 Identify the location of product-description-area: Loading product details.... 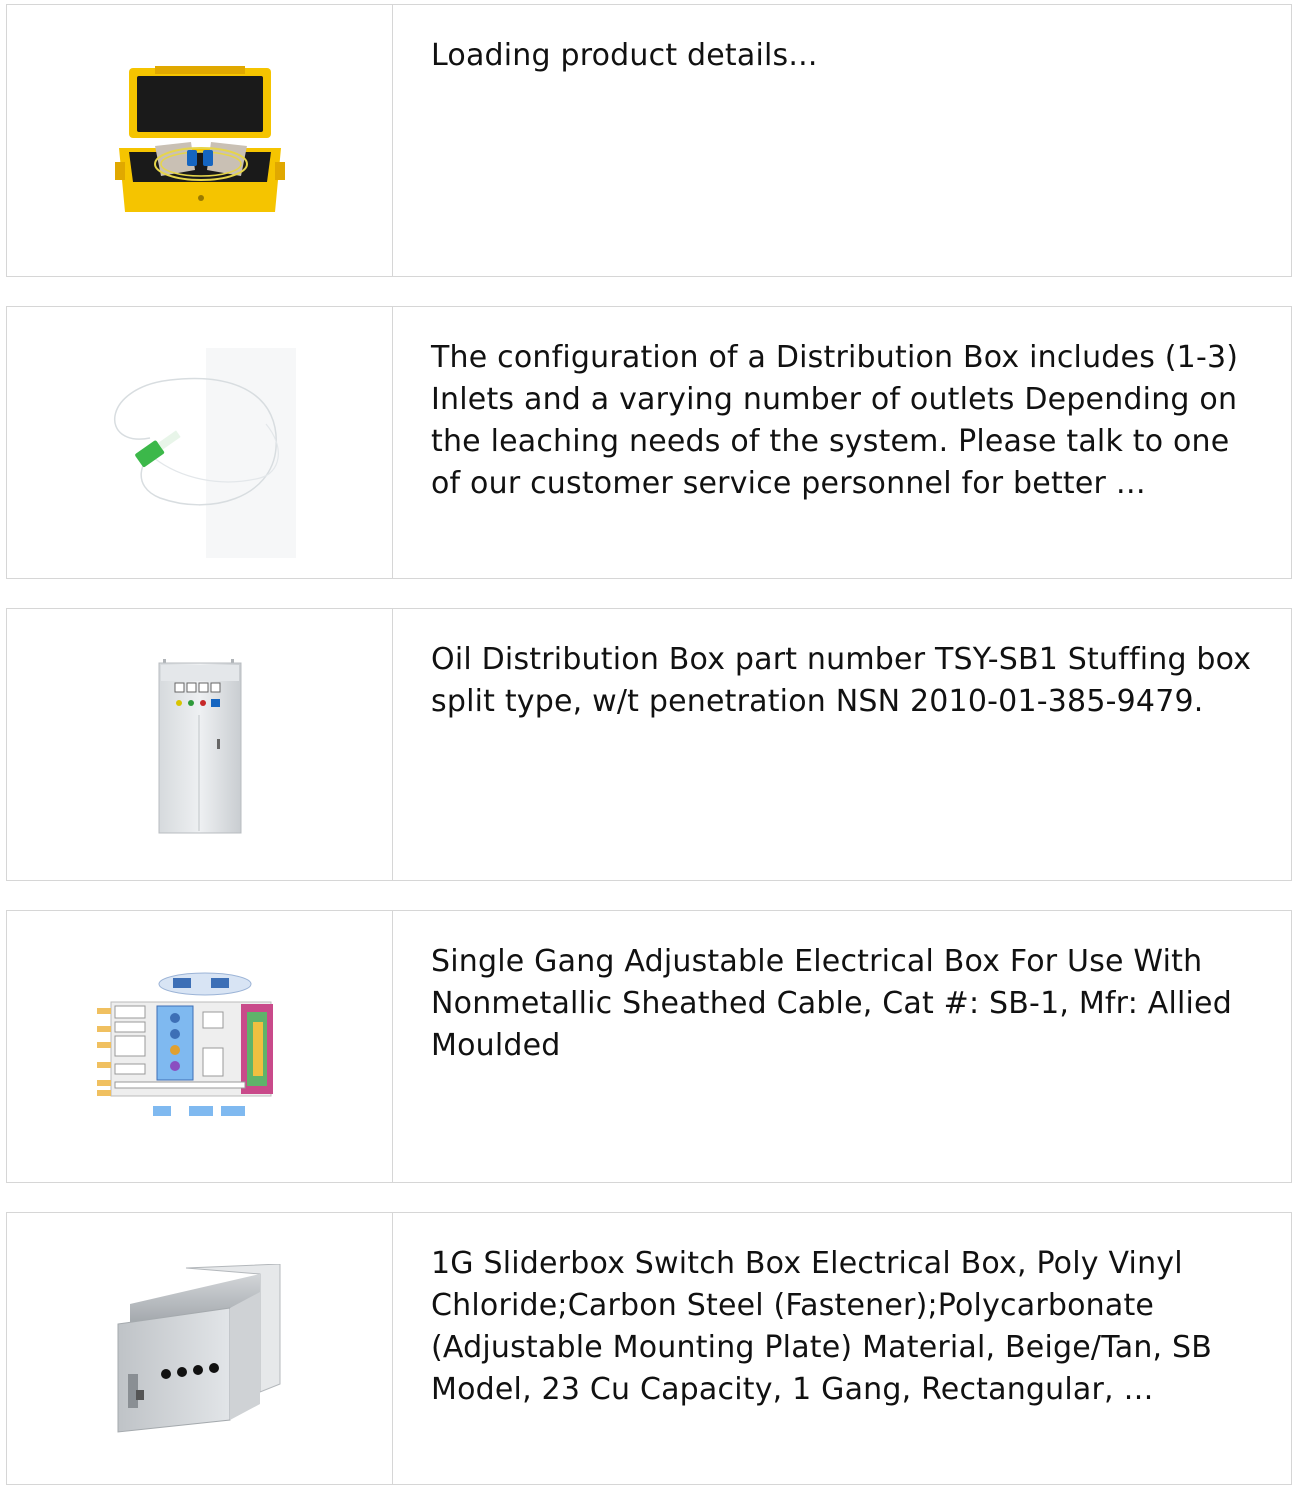
(842, 140).